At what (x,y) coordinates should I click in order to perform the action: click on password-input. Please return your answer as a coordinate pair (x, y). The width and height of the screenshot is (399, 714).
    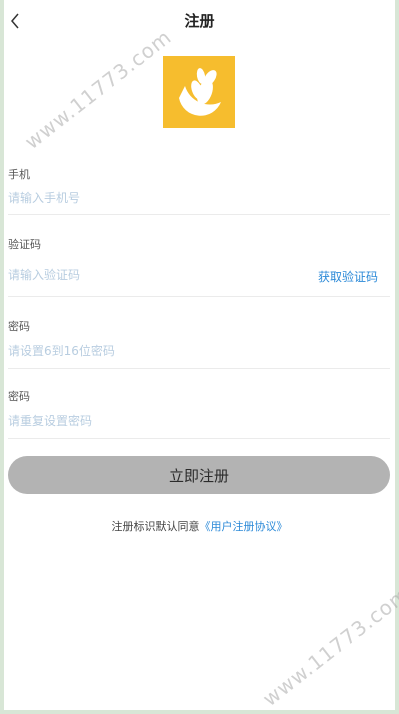
    Looking at the image, I should click on (158, 351).